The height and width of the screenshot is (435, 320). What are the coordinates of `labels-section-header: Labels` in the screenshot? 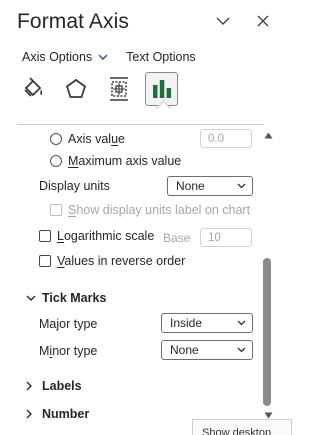 It's located at (54, 386).